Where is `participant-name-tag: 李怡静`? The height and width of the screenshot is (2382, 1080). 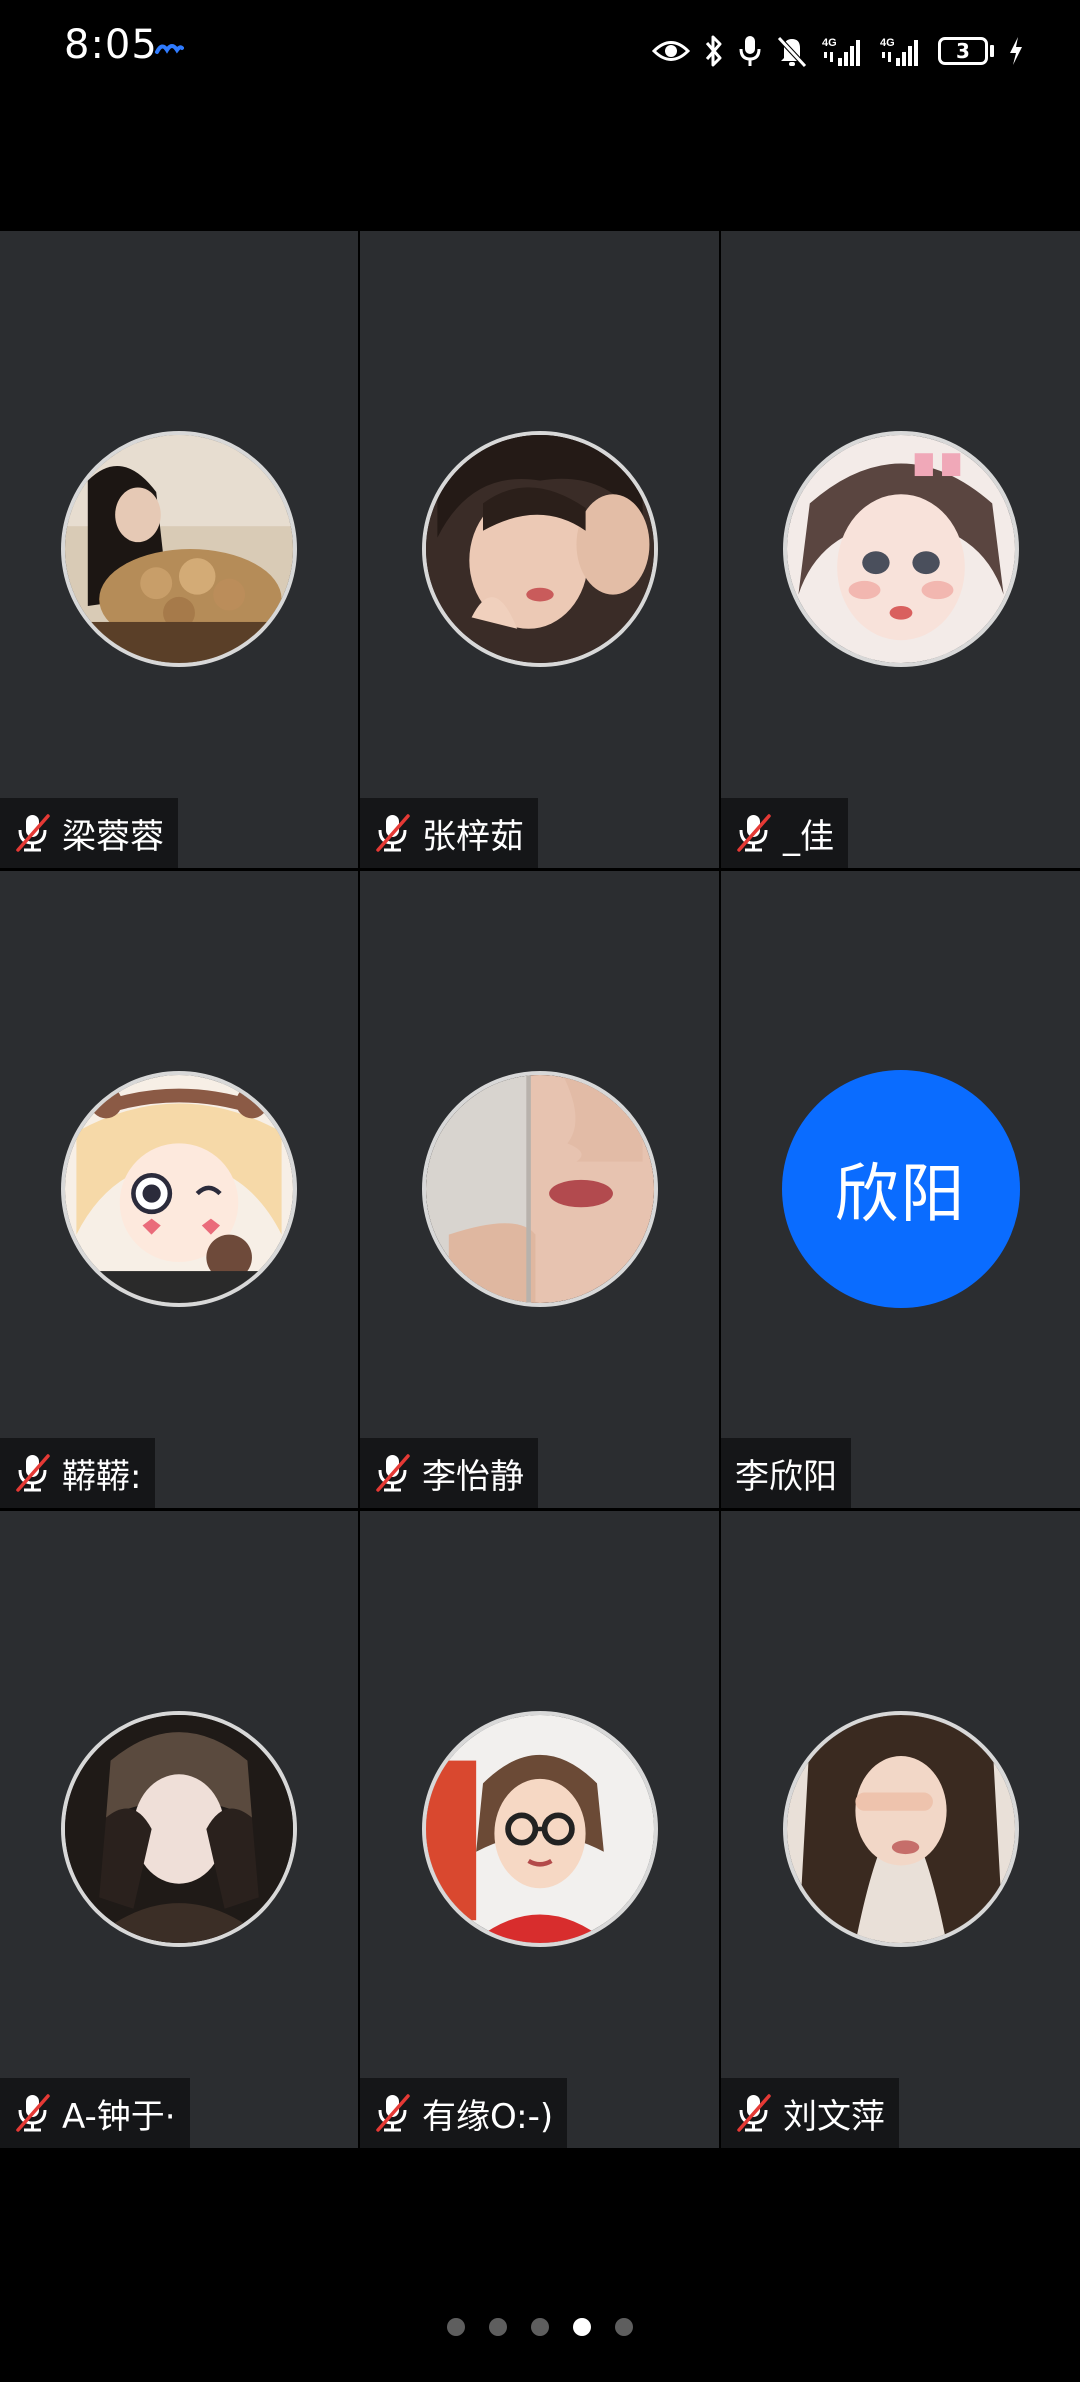
participant-name-tag: 李怡静 is located at coordinates (449, 1473).